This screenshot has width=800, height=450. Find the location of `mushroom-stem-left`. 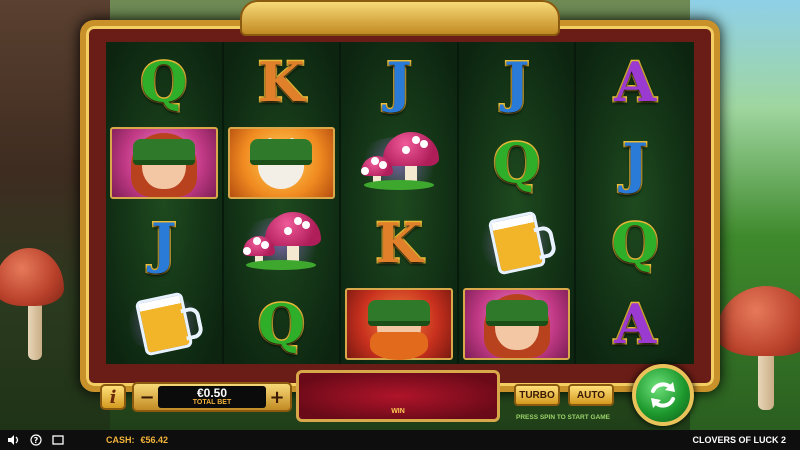

mushroom-stem-left is located at coordinates (35, 330).